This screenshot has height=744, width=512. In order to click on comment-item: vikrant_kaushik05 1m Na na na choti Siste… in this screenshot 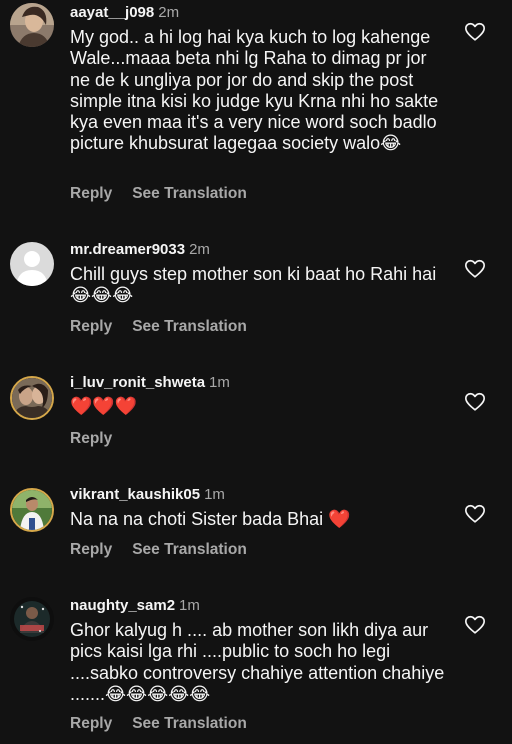, I will do `click(256, 522)`.